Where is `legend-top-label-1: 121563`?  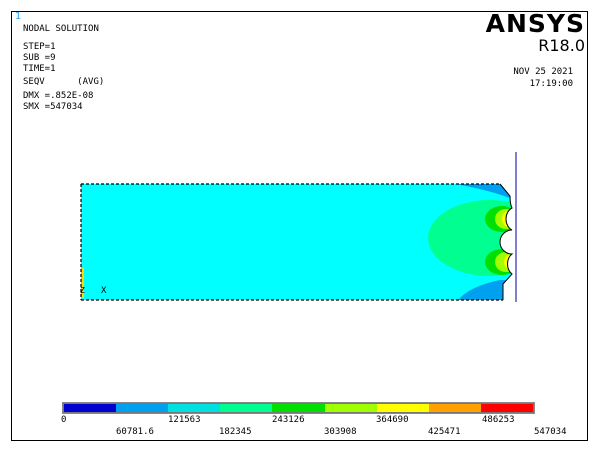 legend-top-label-1: 121563 is located at coordinates (184, 420).